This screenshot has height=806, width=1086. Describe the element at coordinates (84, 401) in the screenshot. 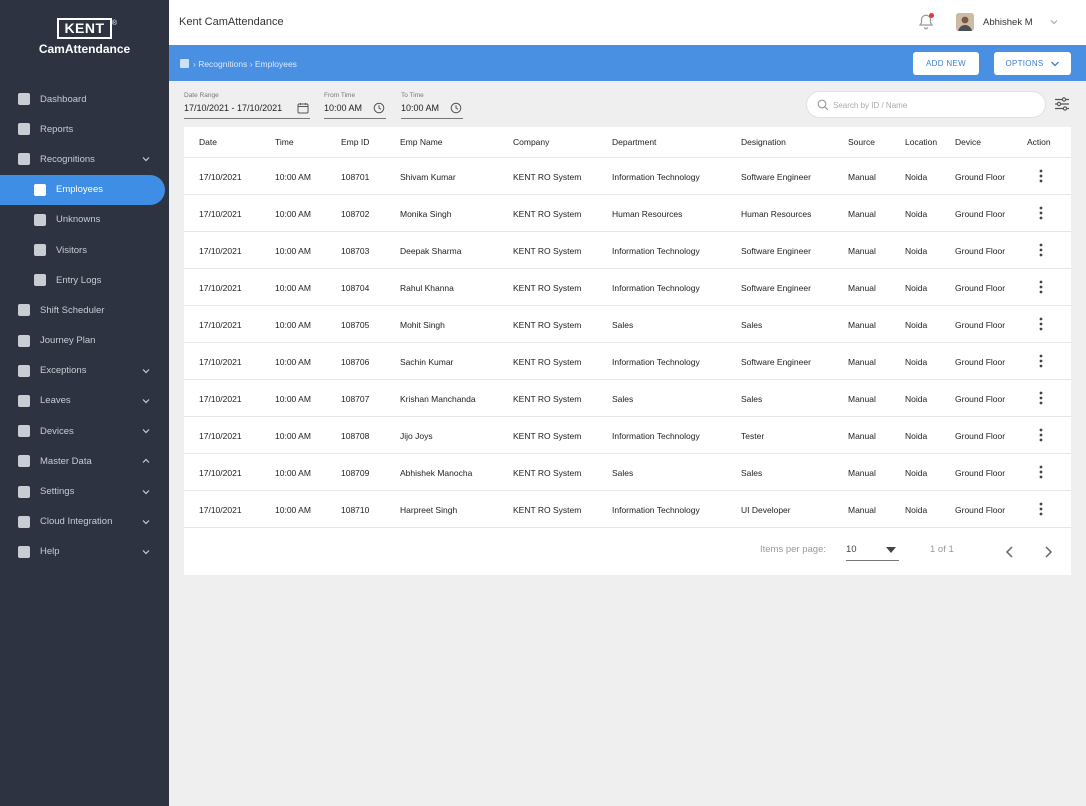

I see `sidebar-item-leaves: Leaves` at that location.